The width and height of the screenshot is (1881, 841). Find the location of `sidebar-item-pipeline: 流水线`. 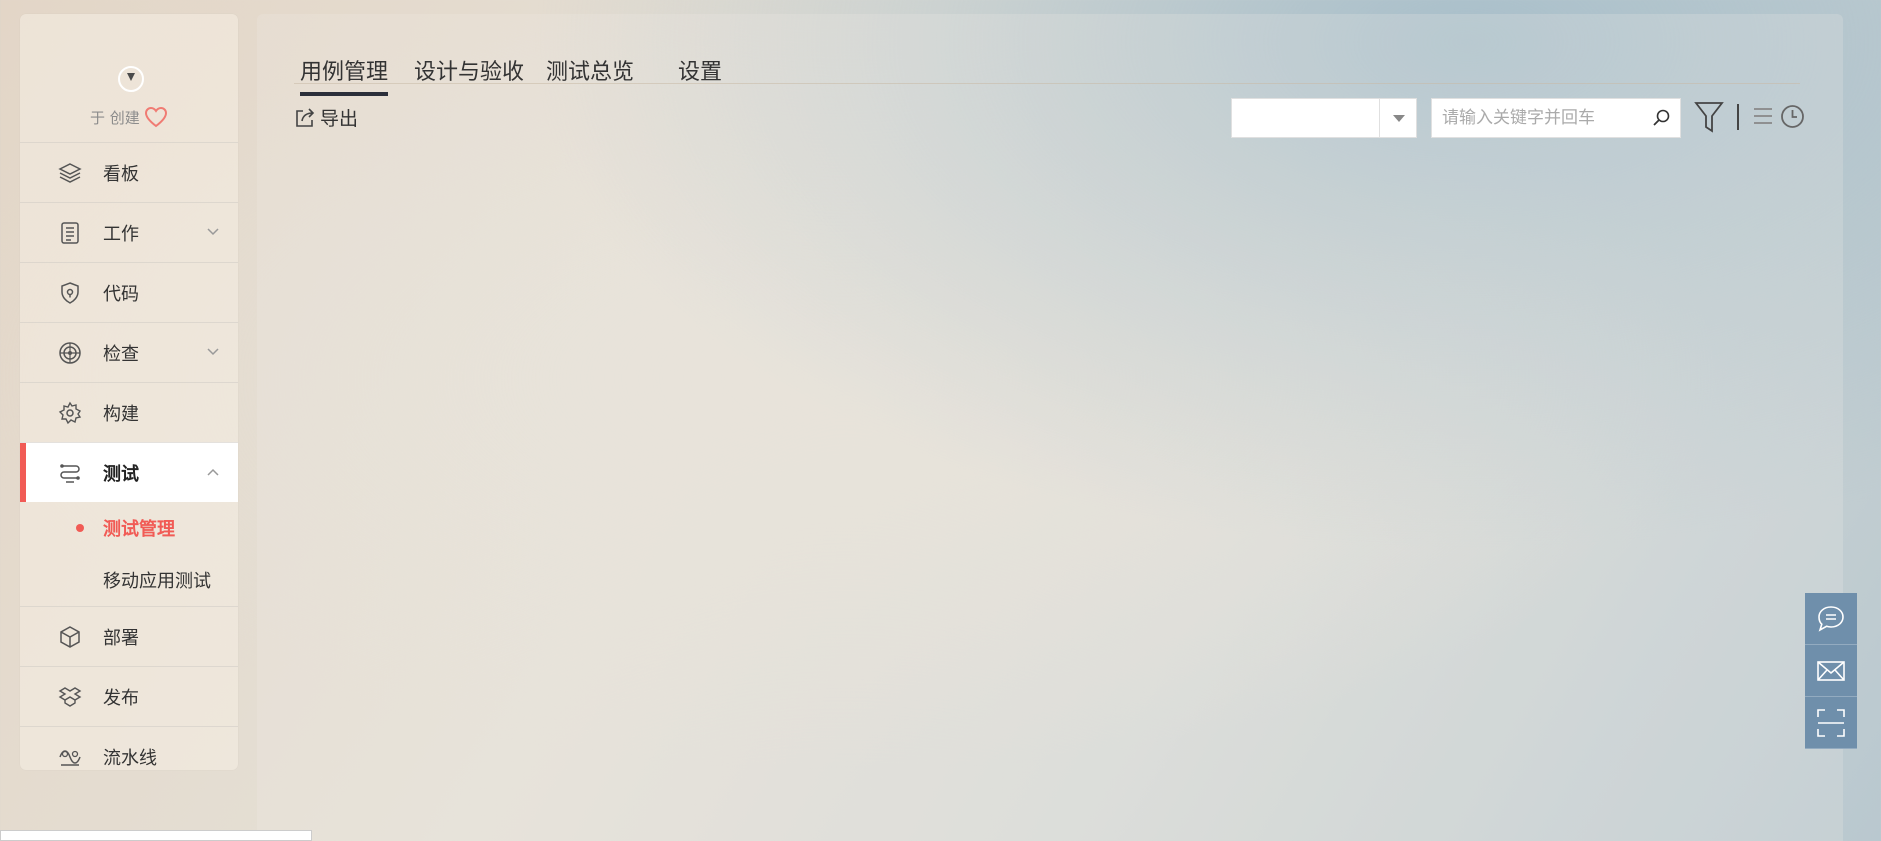

sidebar-item-pipeline: 流水线 is located at coordinates (129, 748).